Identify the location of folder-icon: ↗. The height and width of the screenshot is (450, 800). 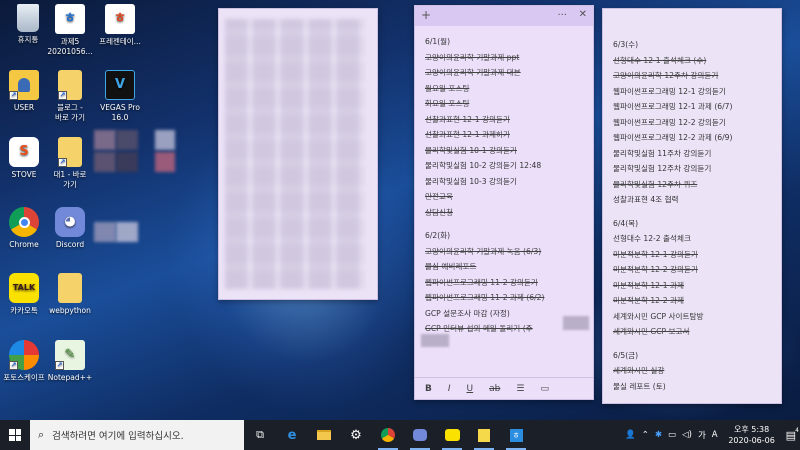
(70, 85).